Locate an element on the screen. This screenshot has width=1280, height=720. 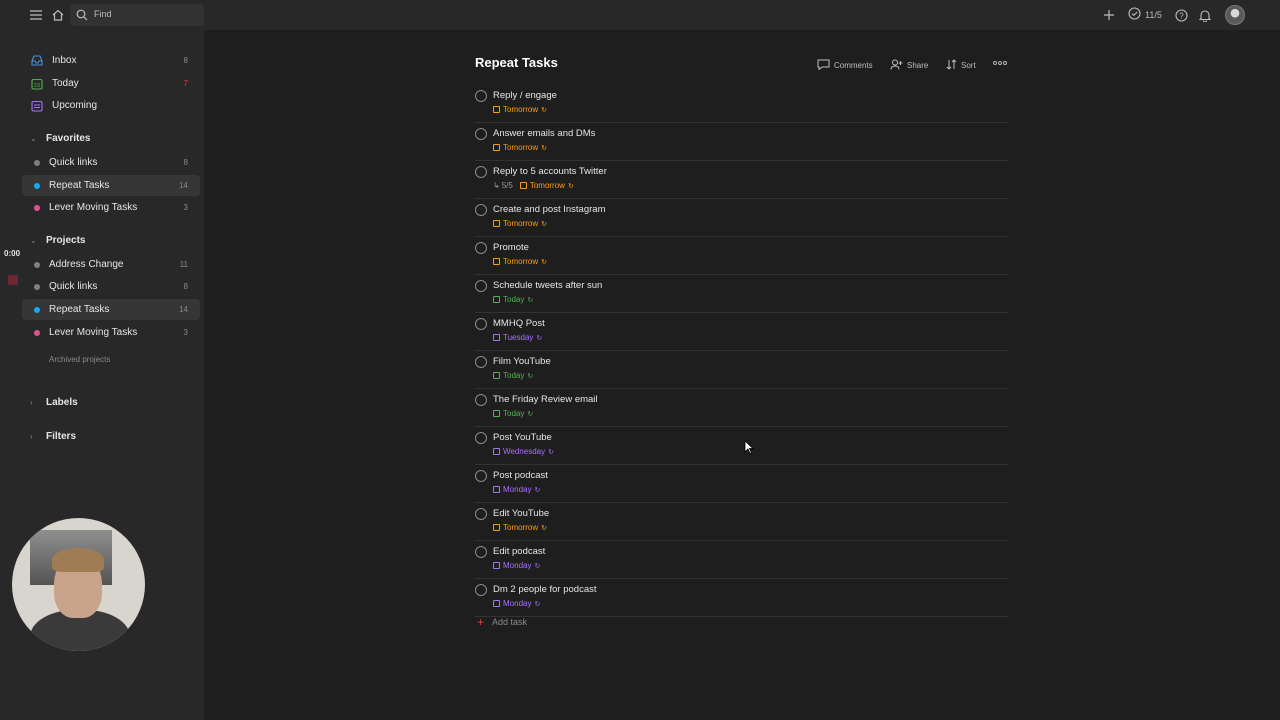
project-item-address-change: Address Change 11 is located at coordinates (111, 264).